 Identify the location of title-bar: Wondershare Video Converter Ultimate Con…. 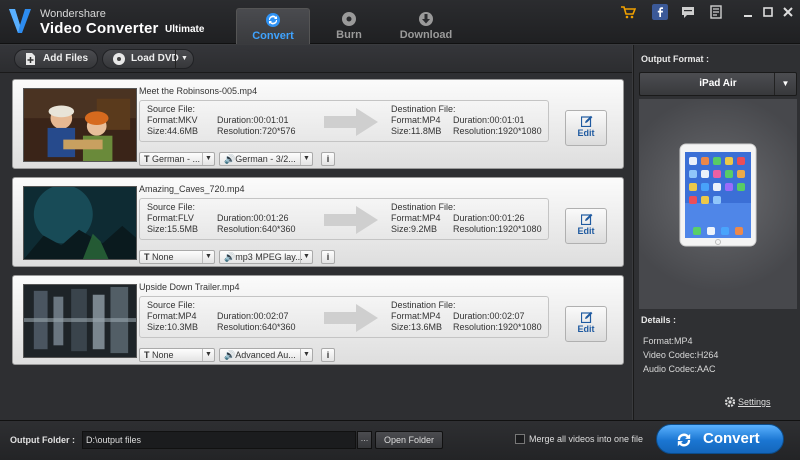
(400, 22).